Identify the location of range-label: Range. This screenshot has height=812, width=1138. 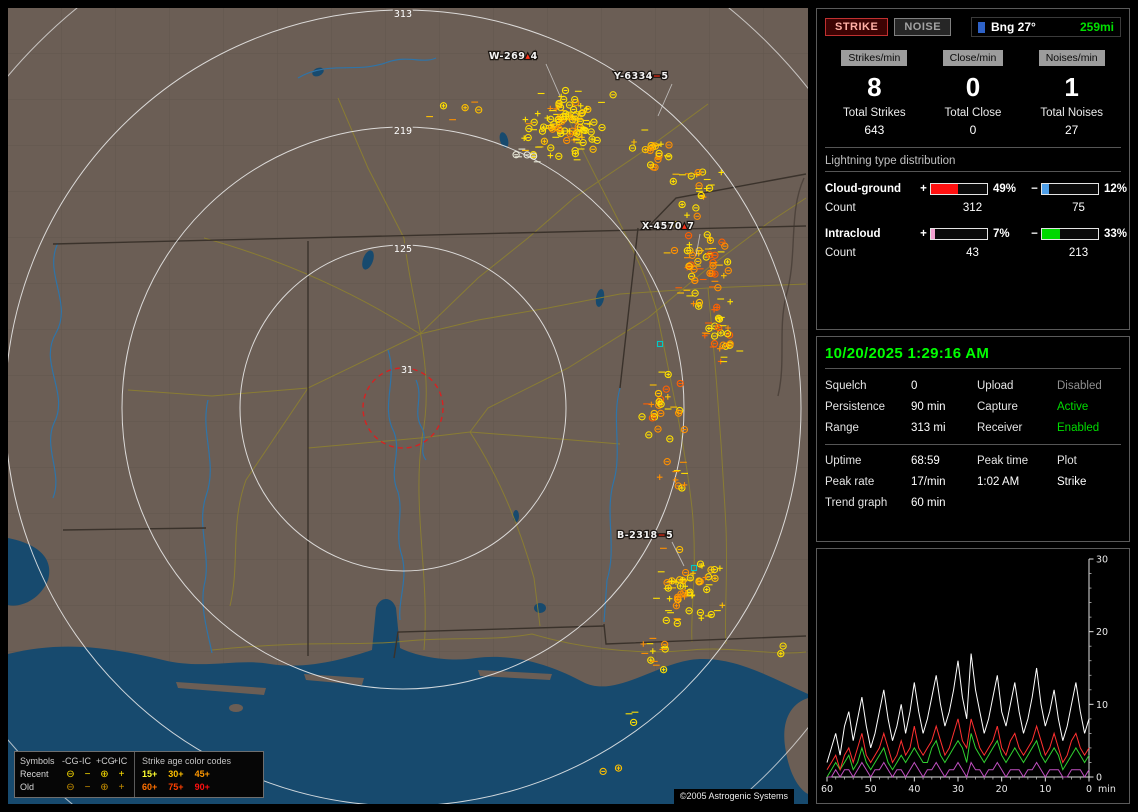
(842, 428).